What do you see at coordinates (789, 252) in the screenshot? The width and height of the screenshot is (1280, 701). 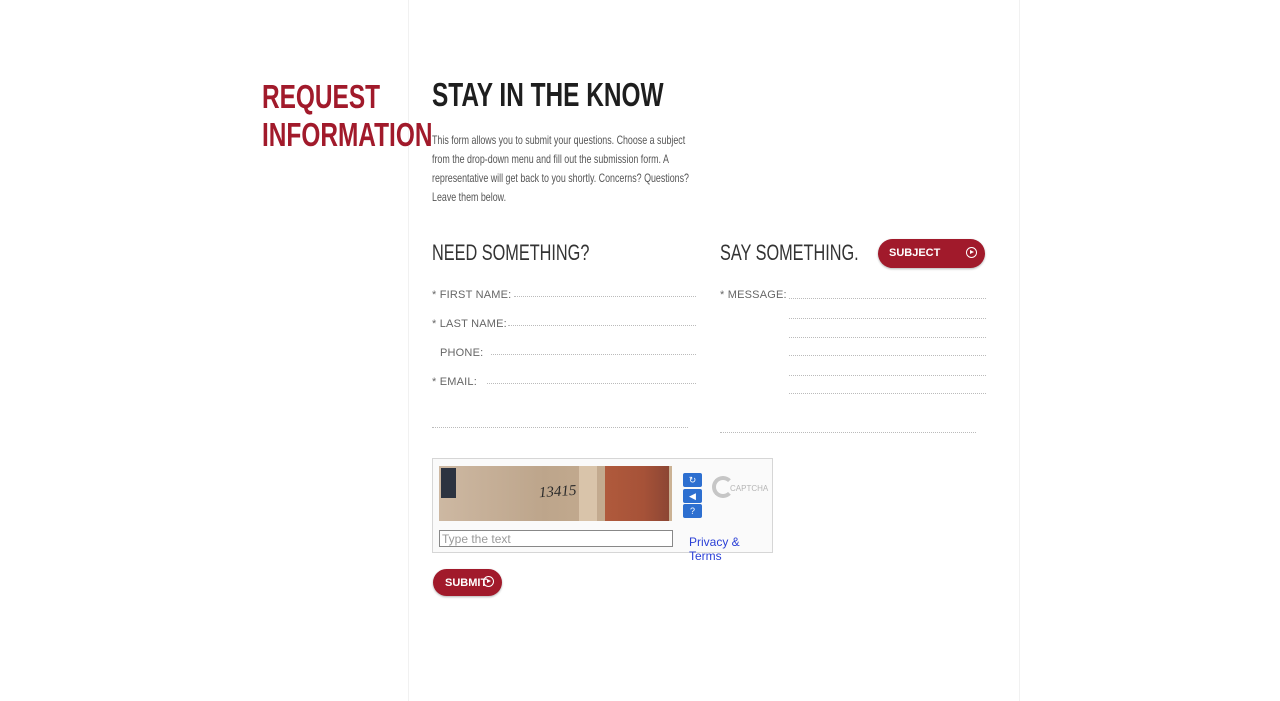 I see `message-heading-text: SAY SOMETHING.` at bounding box center [789, 252].